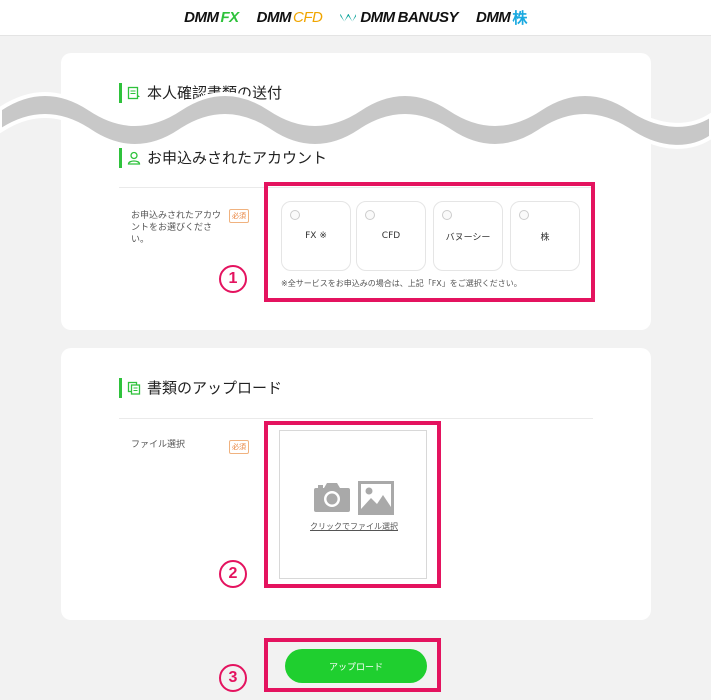 This screenshot has width=711, height=700. Describe the element at coordinates (233, 279) in the screenshot. I see `step-marker-1: 1` at that location.